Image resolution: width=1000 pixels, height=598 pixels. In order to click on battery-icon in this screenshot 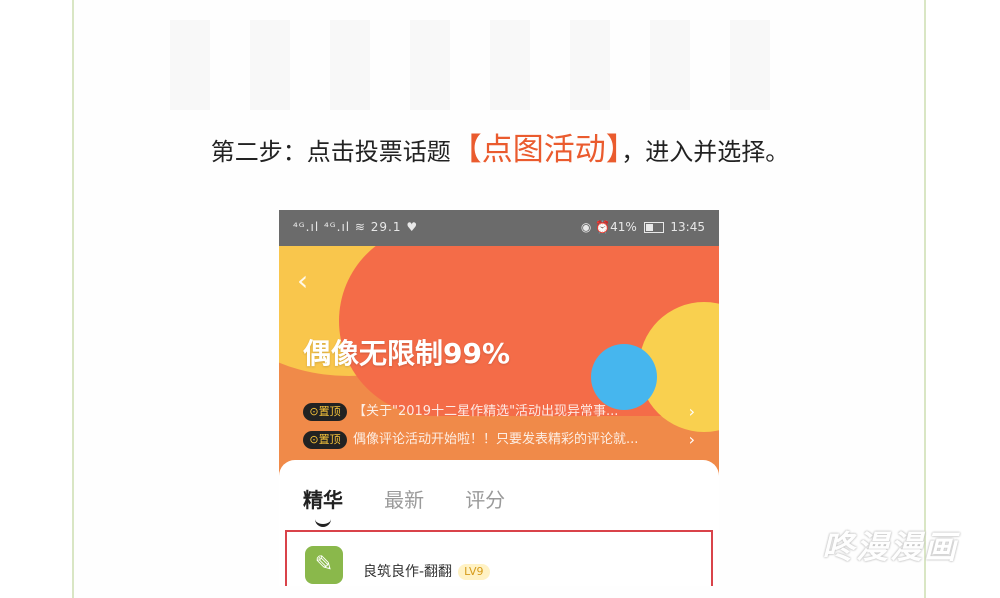, I will do `click(653, 227)`.